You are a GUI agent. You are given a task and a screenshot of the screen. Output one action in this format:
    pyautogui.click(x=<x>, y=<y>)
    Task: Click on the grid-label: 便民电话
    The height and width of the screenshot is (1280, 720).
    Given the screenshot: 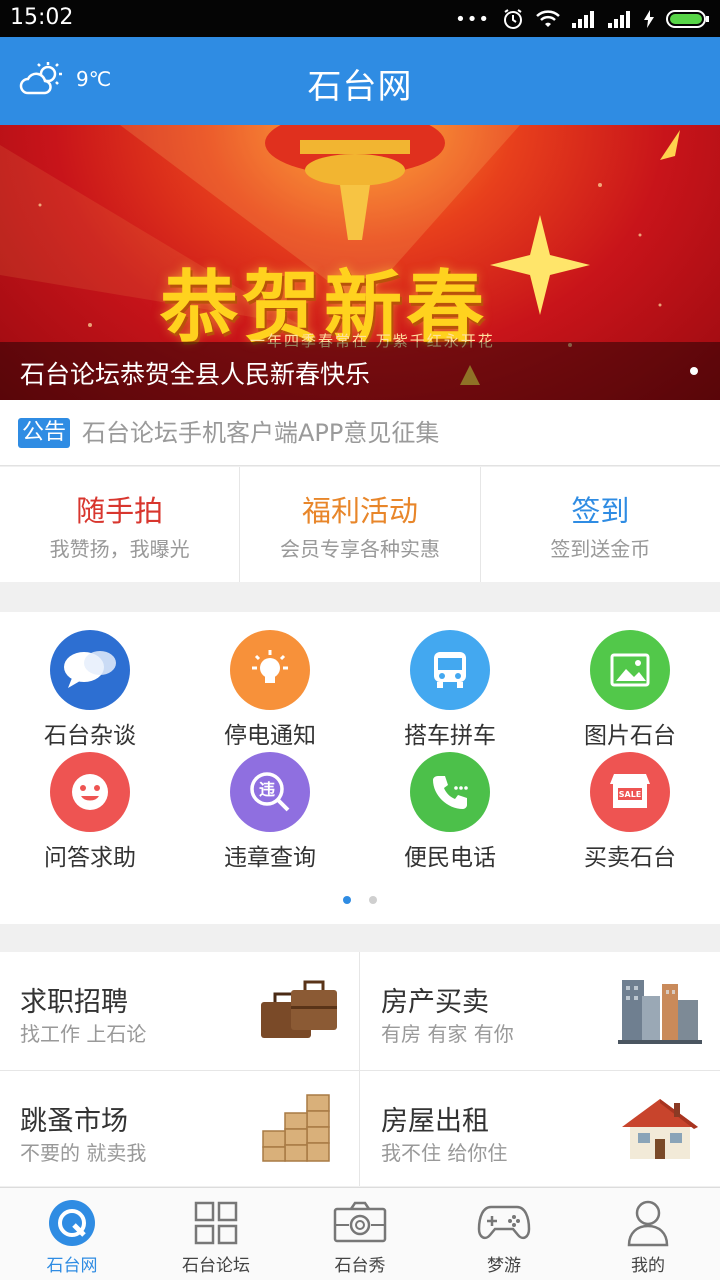 What is the action you would take?
    pyautogui.click(x=450, y=858)
    